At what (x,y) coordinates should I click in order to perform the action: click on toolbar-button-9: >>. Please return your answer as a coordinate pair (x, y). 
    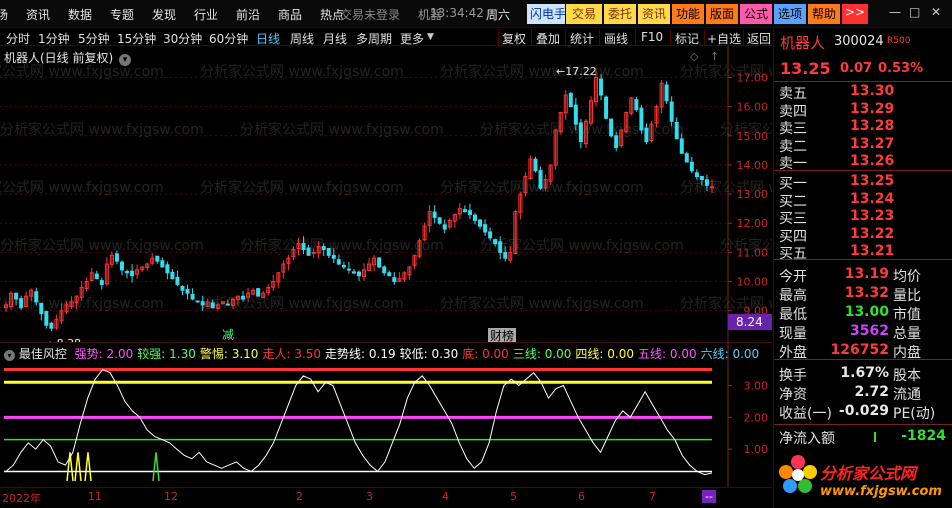
    Looking at the image, I should click on (855, 14).